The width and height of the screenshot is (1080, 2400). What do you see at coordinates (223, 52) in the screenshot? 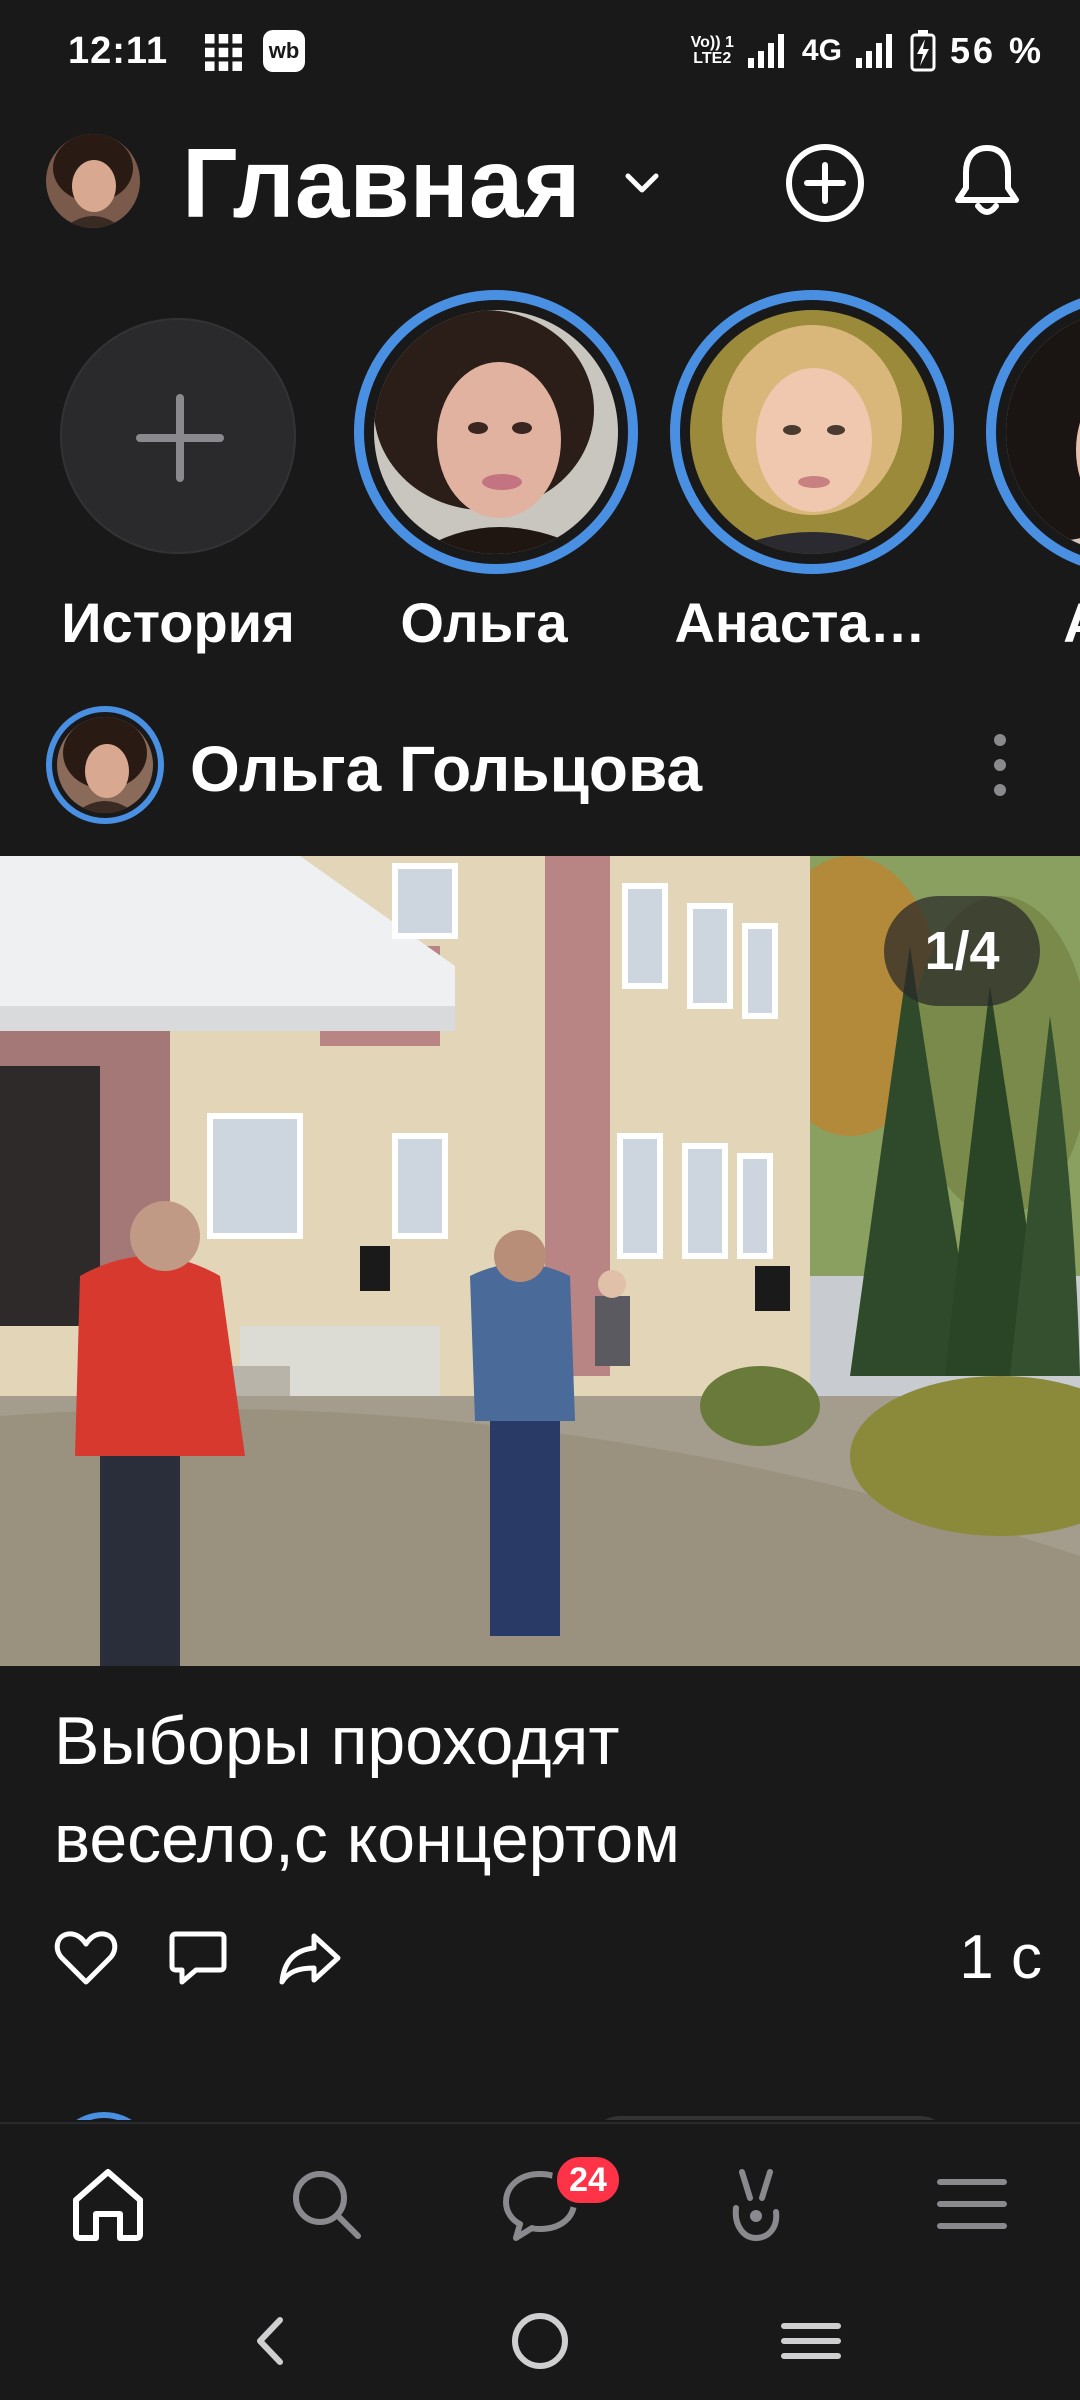
I see `grid-icon` at bounding box center [223, 52].